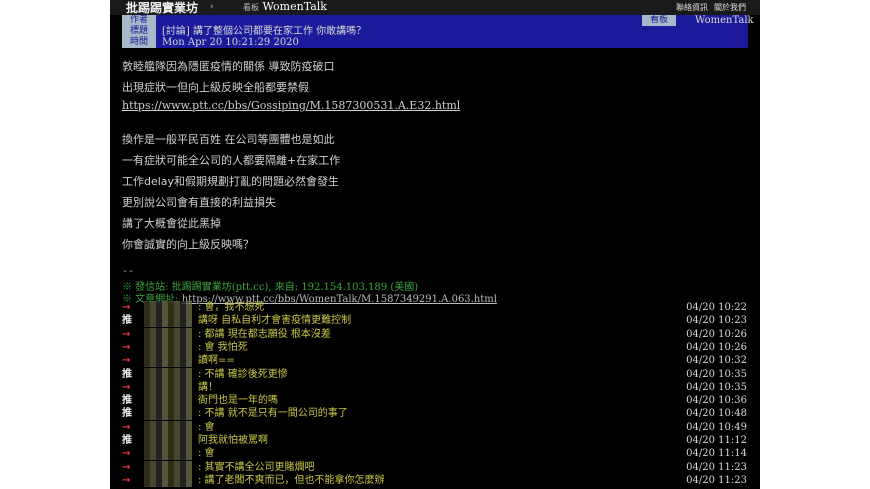 This screenshot has width=870, height=489. I want to click on push-time: 04/20 10:49, so click(716, 427).